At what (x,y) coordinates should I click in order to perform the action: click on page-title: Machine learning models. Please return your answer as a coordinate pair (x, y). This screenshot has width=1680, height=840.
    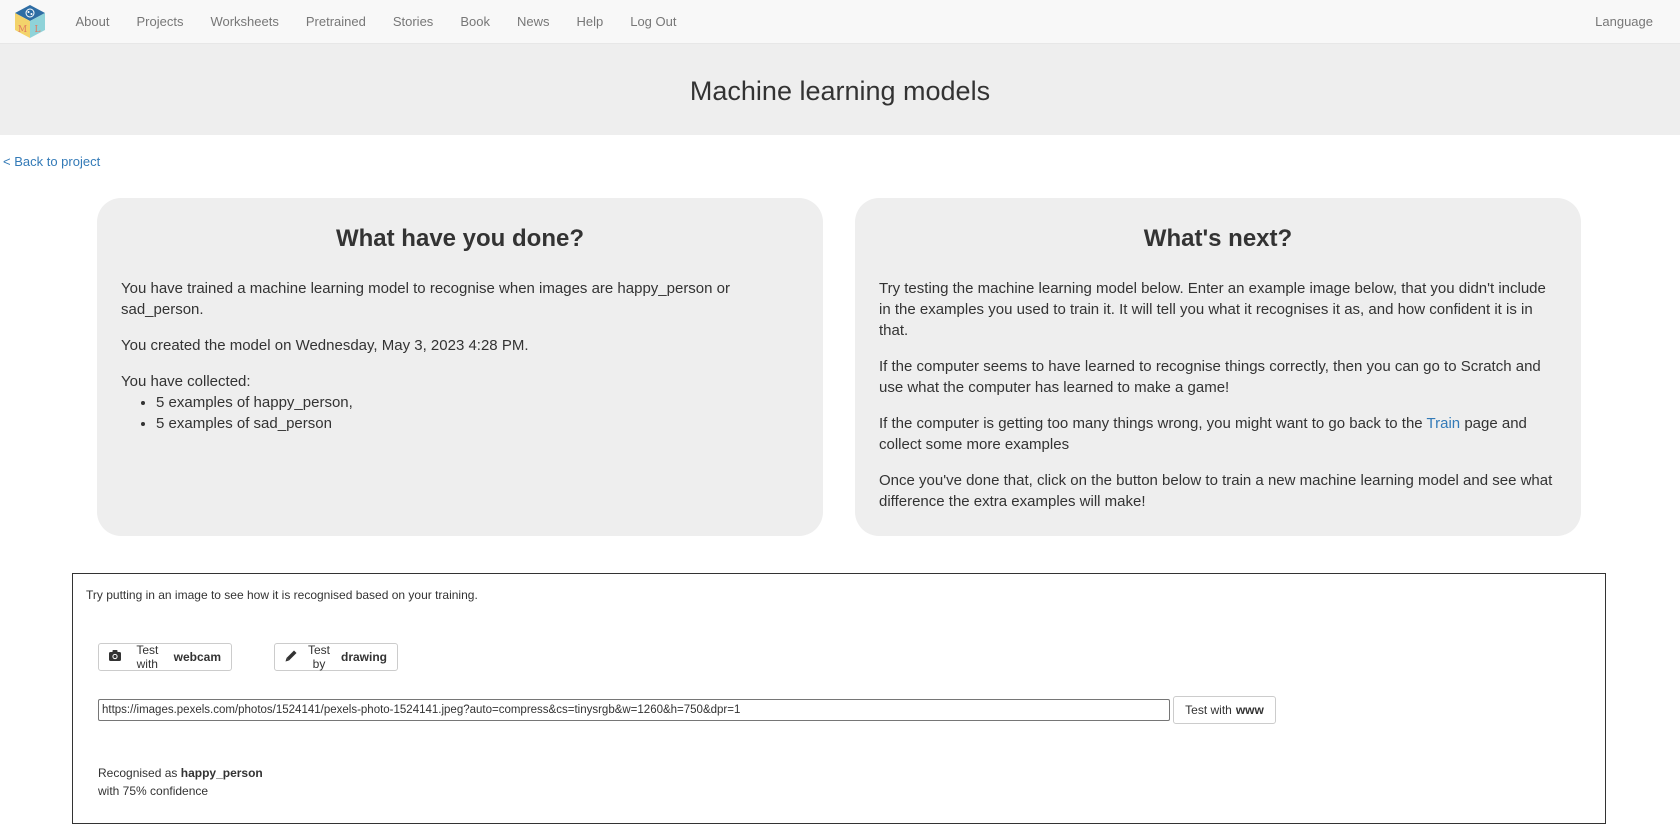
    Looking at the image, I should click on (840, 90).